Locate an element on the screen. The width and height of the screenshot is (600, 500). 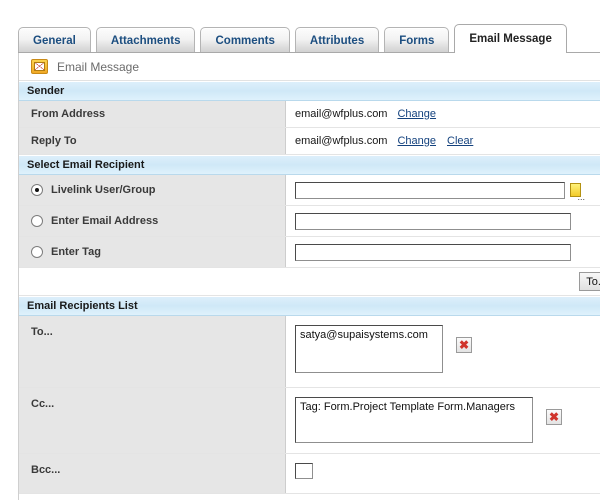
row-label: From Address is located at coordinates (152, 114).